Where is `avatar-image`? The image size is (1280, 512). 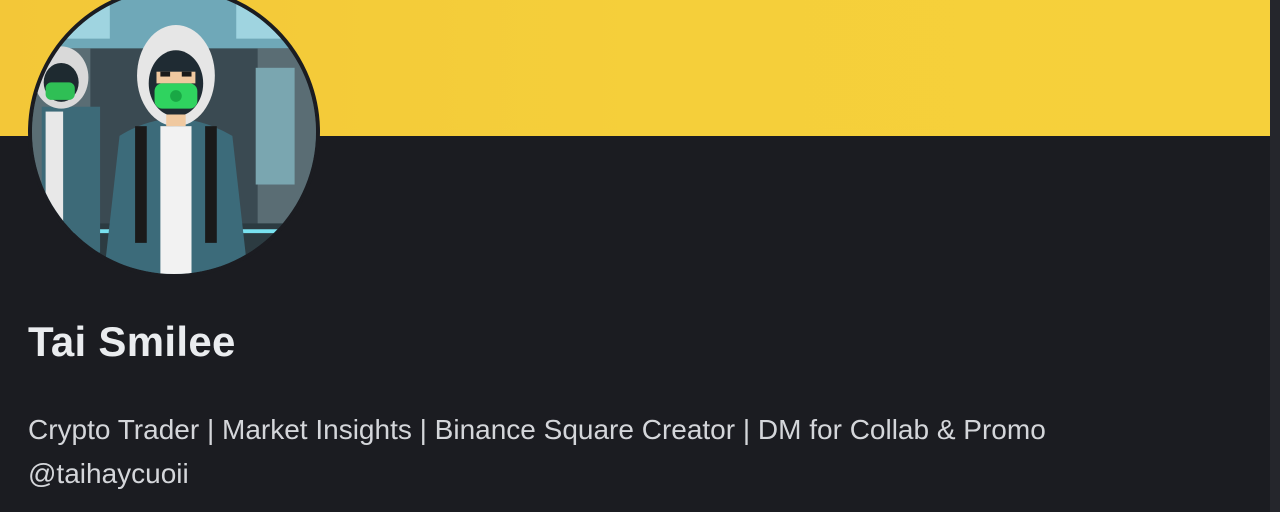 avatar-image is located at coordinates (174, 137).